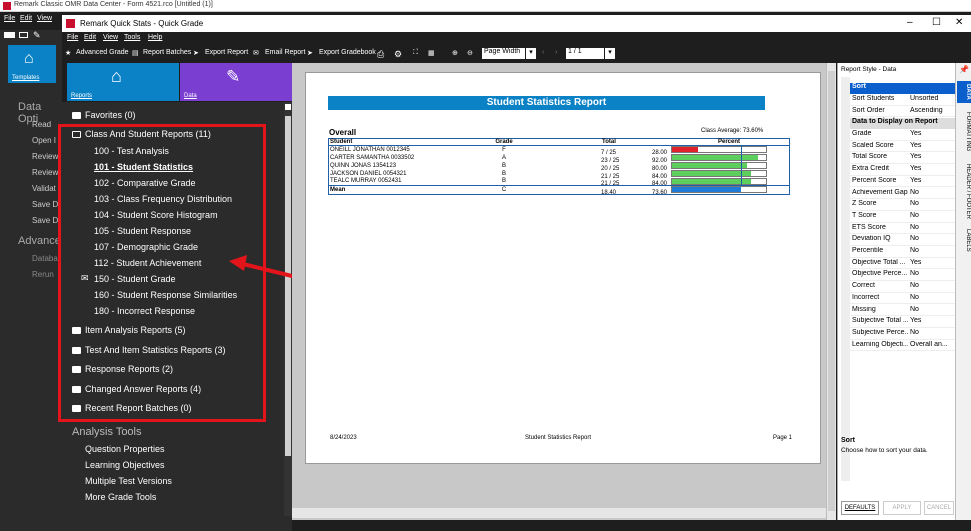 This screenshot has width=971, height=531. Describe the element at coordinates (125, 465) in the screenshot. I see `tool-learning-objectives: Learning Objectives` at that location.